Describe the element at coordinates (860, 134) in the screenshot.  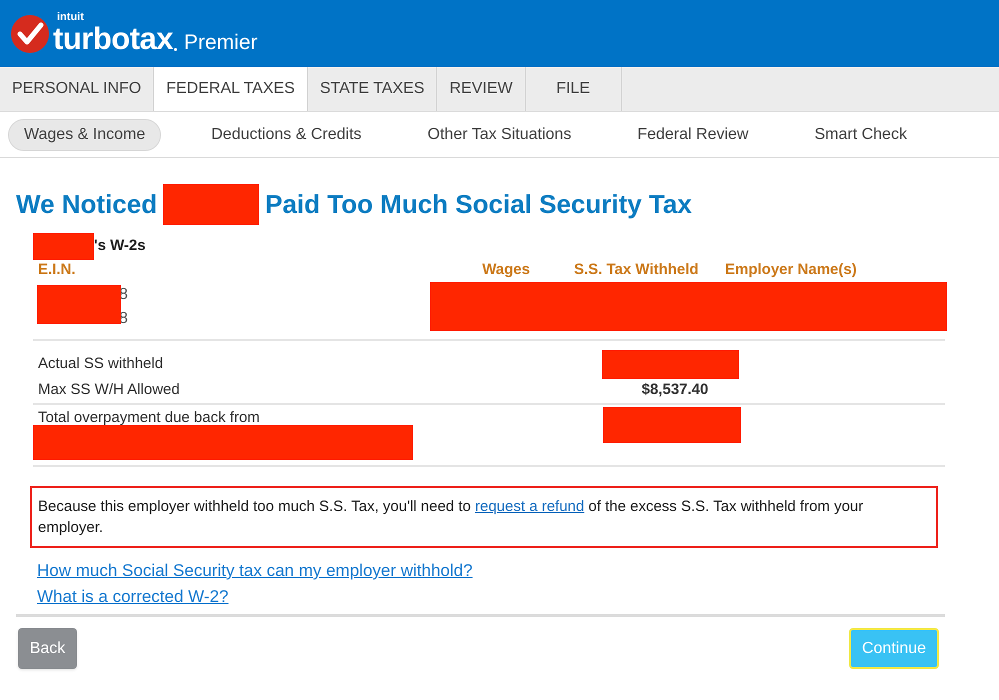
I see `subnav-item: Smart Check` at that location.